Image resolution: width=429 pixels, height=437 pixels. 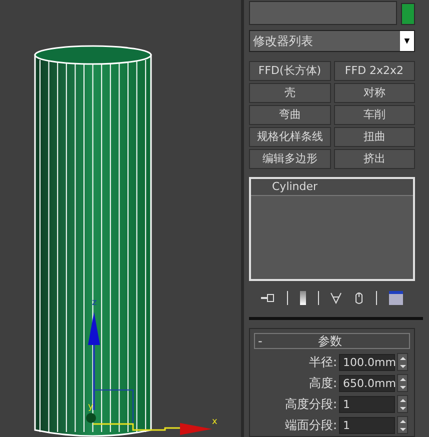 What do you see at coordinates (267, 298) in the screenshot?
I see `pin-icon` at bounding box center [267, 298].